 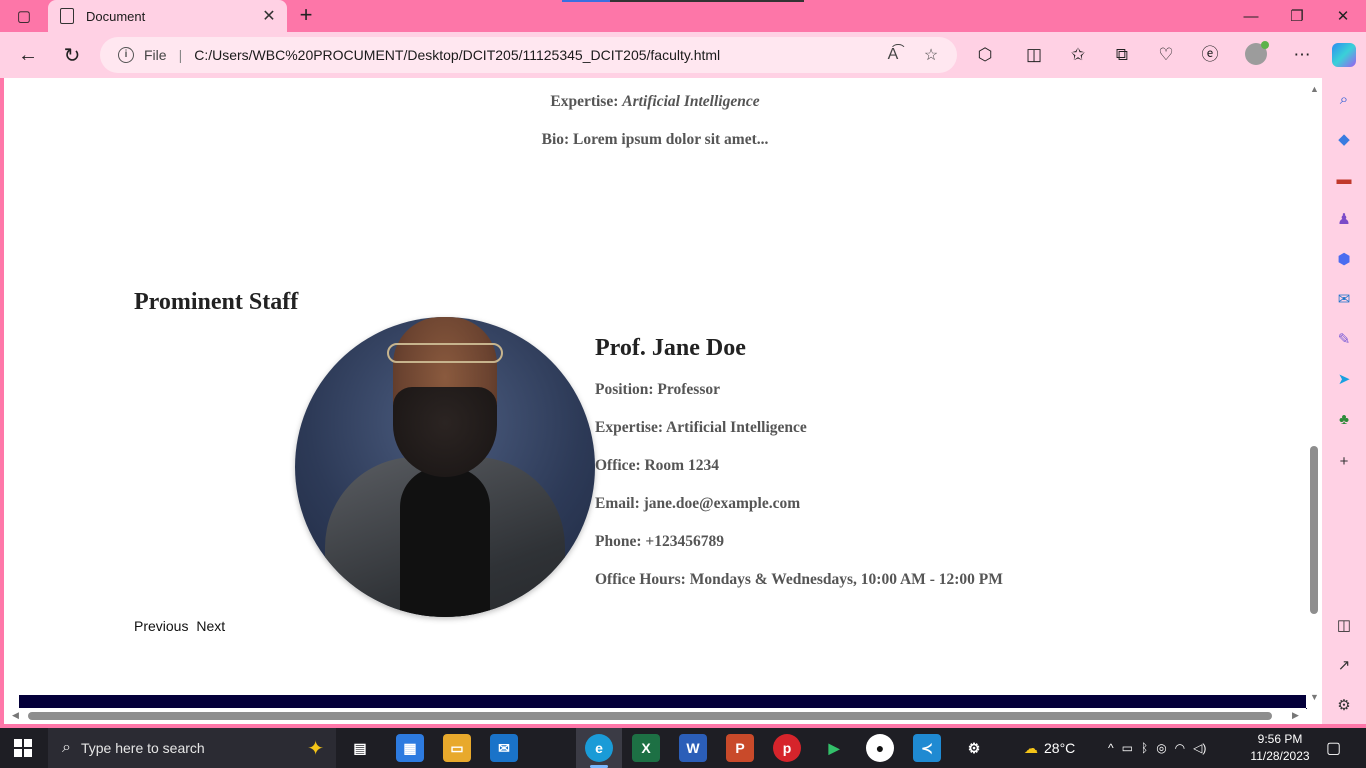 What do you see at coordinates (1344, 260) in the screenshot?
I see `sidebar-m365-icon: ⬢` at bounding box center [1344, 260].